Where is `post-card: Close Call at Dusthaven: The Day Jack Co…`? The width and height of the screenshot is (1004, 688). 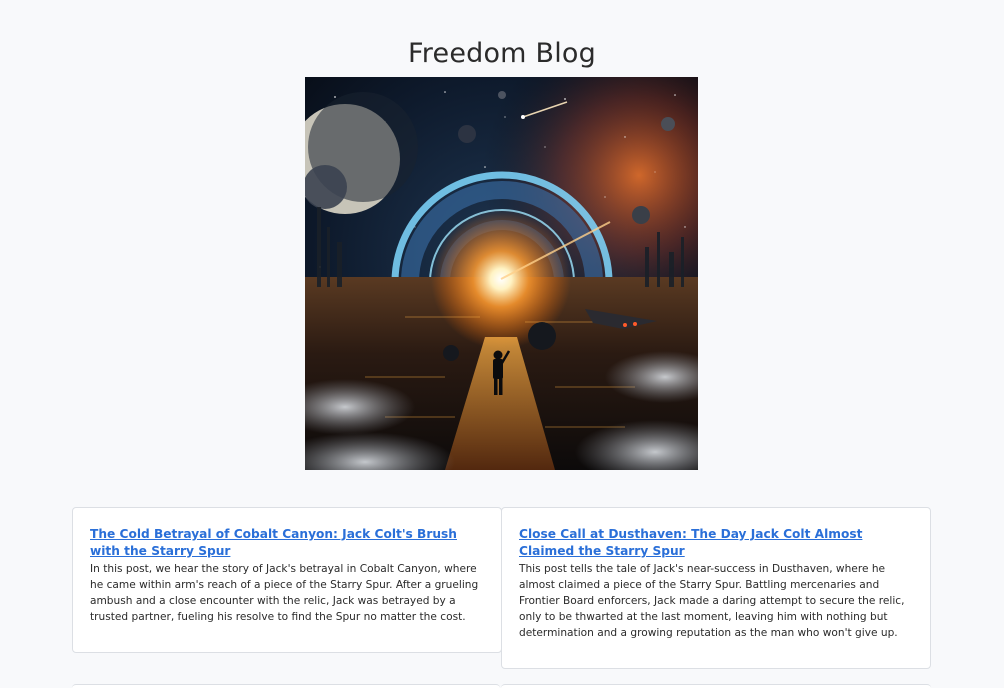
post-card: Close Call at Dusthaven: The Day Jack Co… is located at coordinates (716, 588).